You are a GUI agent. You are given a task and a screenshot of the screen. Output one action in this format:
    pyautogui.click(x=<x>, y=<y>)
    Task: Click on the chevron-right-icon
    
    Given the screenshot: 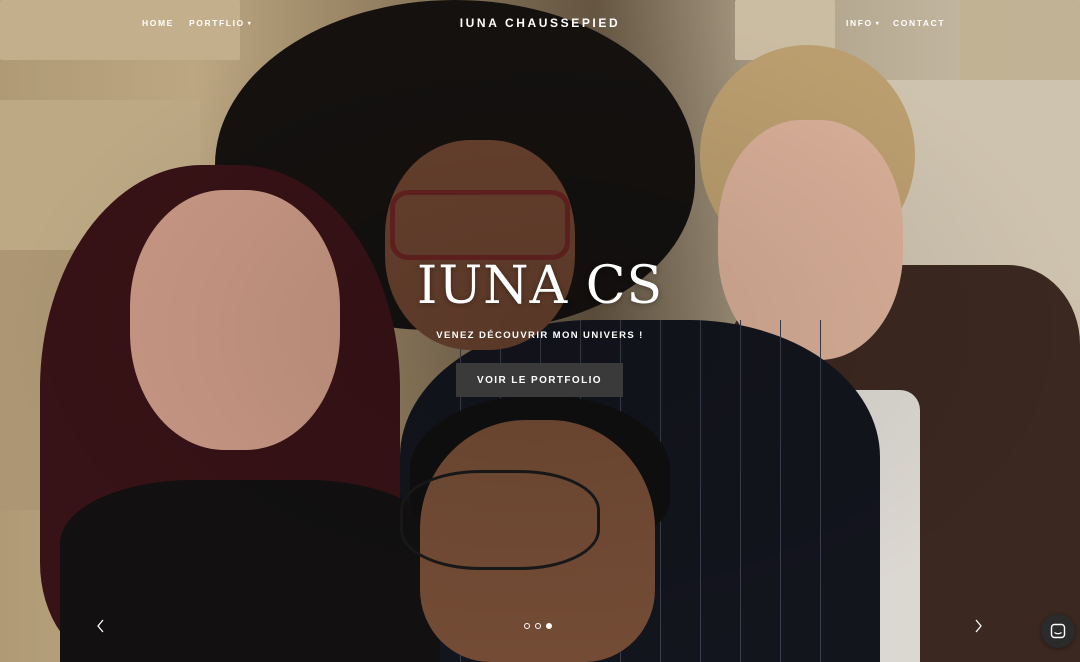 What is the action you would take?
    pyautogui.click(x=978, y=626)
    